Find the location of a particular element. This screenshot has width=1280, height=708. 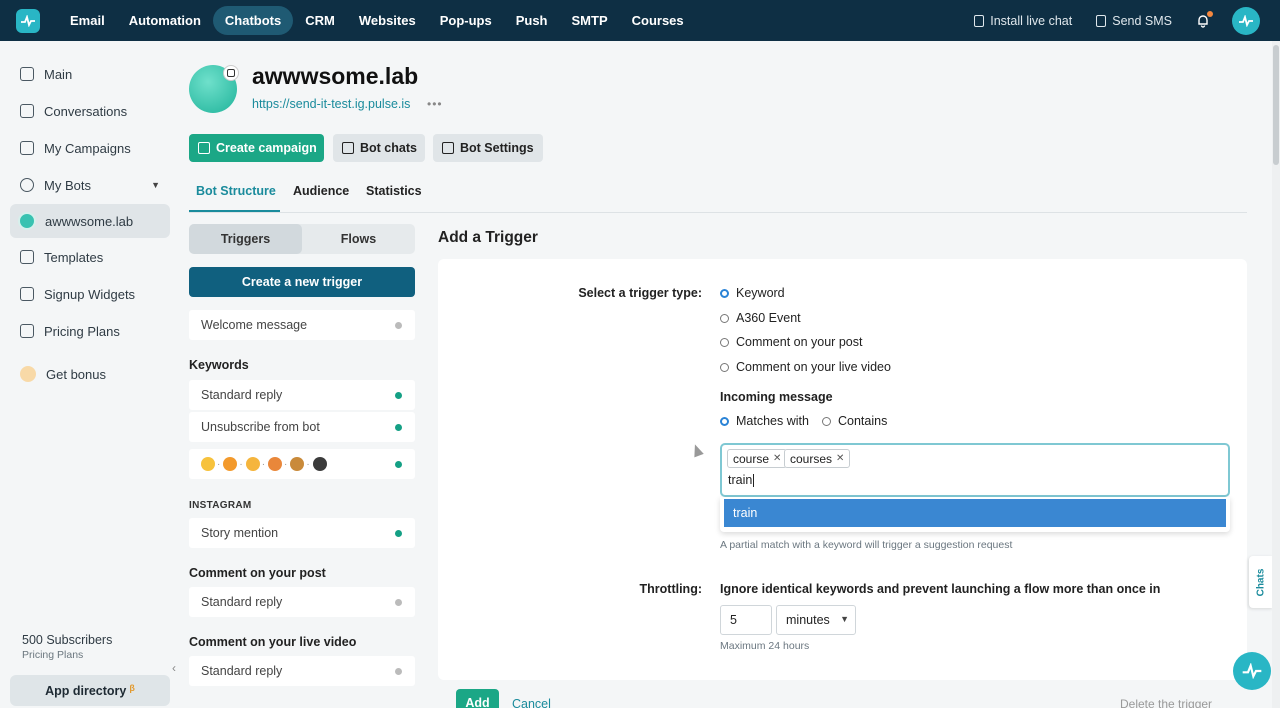

bot-settings-button: Bot Settings is located at coordinates (488, 148).